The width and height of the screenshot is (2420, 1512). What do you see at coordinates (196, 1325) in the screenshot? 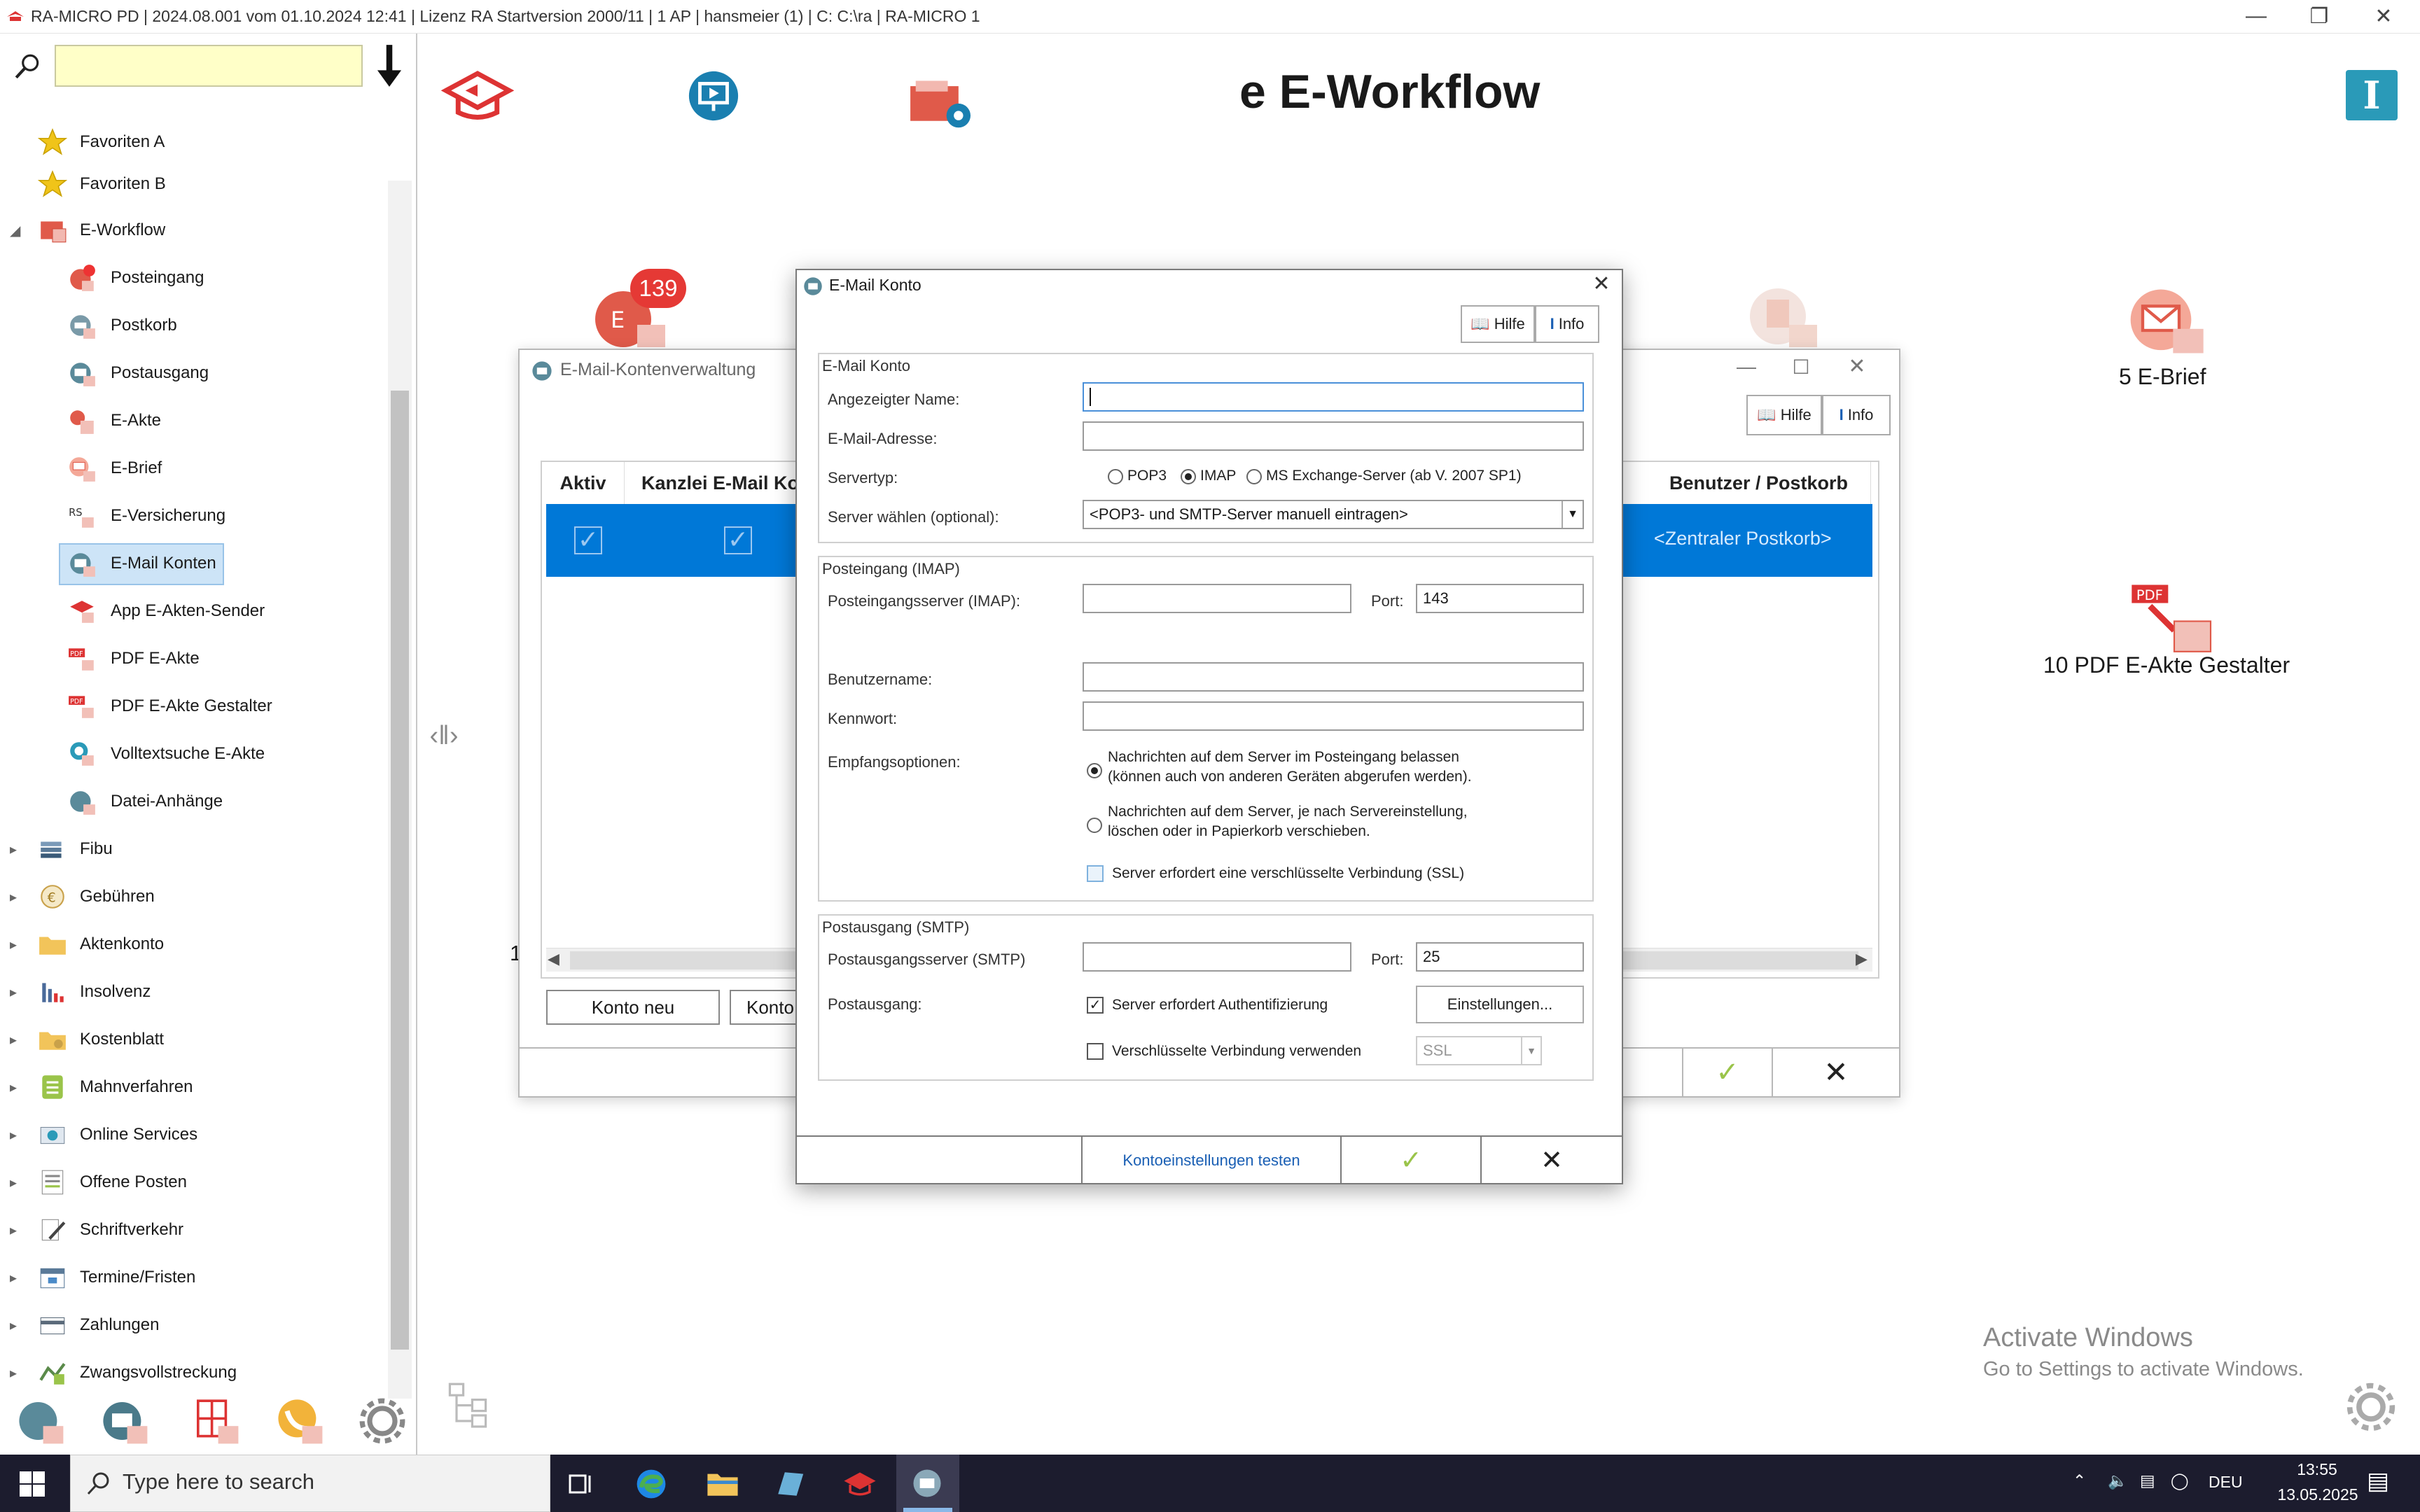
I see `sidebar-section-zahlungen: ▸ Zahlungen` at bounding box center [196, 1325].